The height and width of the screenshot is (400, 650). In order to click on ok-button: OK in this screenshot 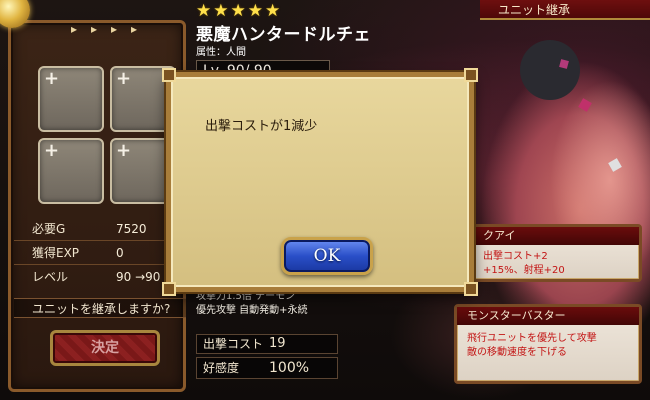, I will do `click(327, 256)`.